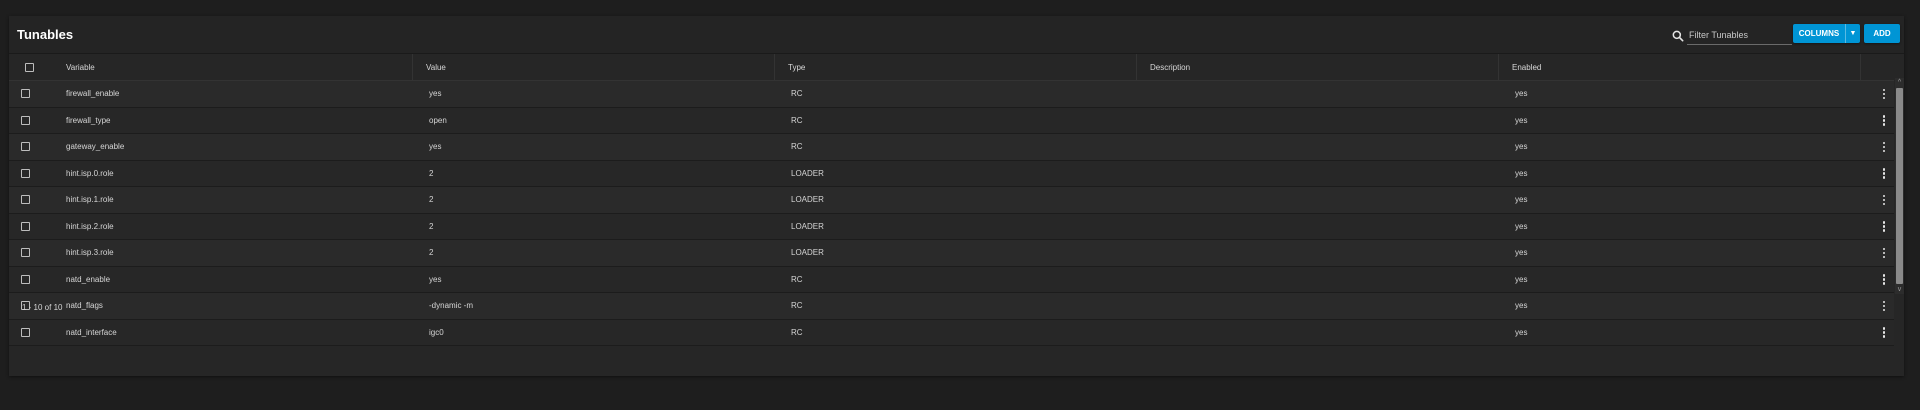  What do you see at coordinates (951, 147) in the screenshot?
I see `table-row: gateway_enable yes RC yes` at bounding box center [951, 147].